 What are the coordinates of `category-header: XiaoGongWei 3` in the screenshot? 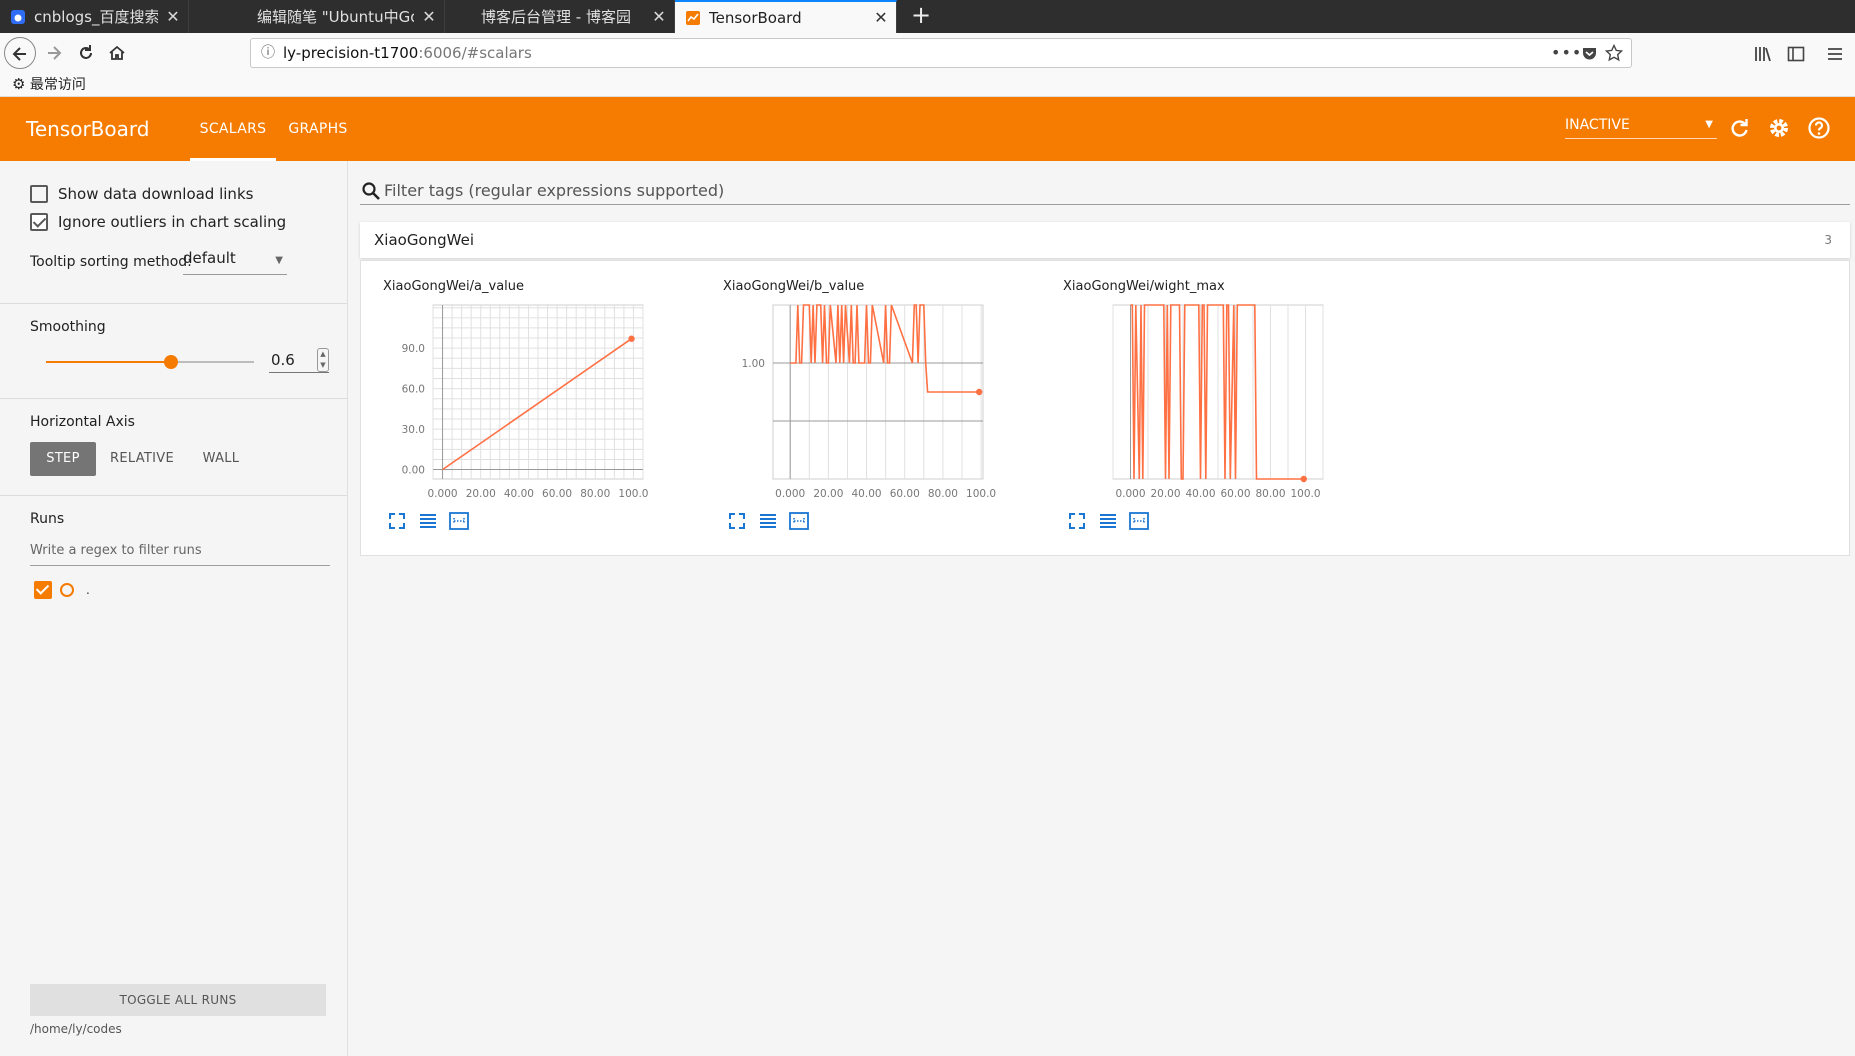 It's located at (1105, 240).